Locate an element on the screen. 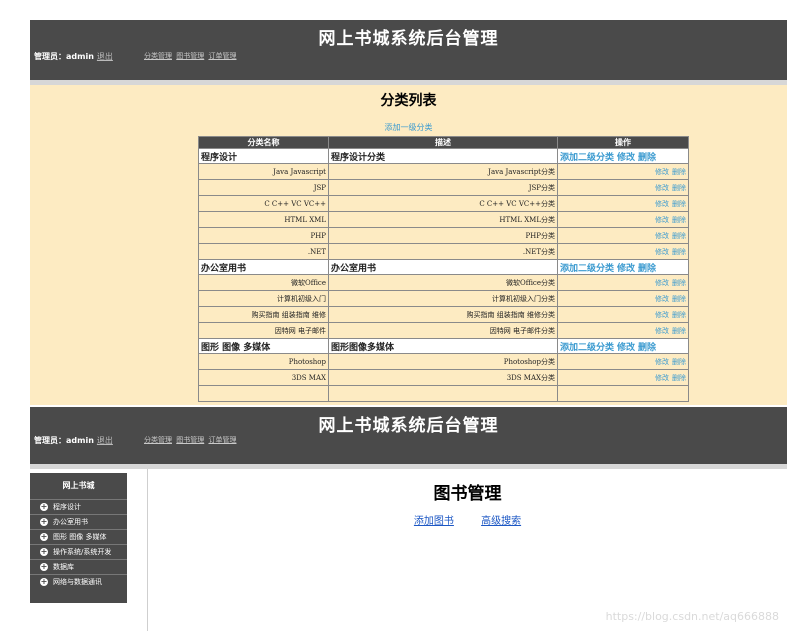 The width and height of the screenshot is (791, 631). sidebar-item-multimedia: + 图形 图像 多媒体 is located at coordinates (78, 536).